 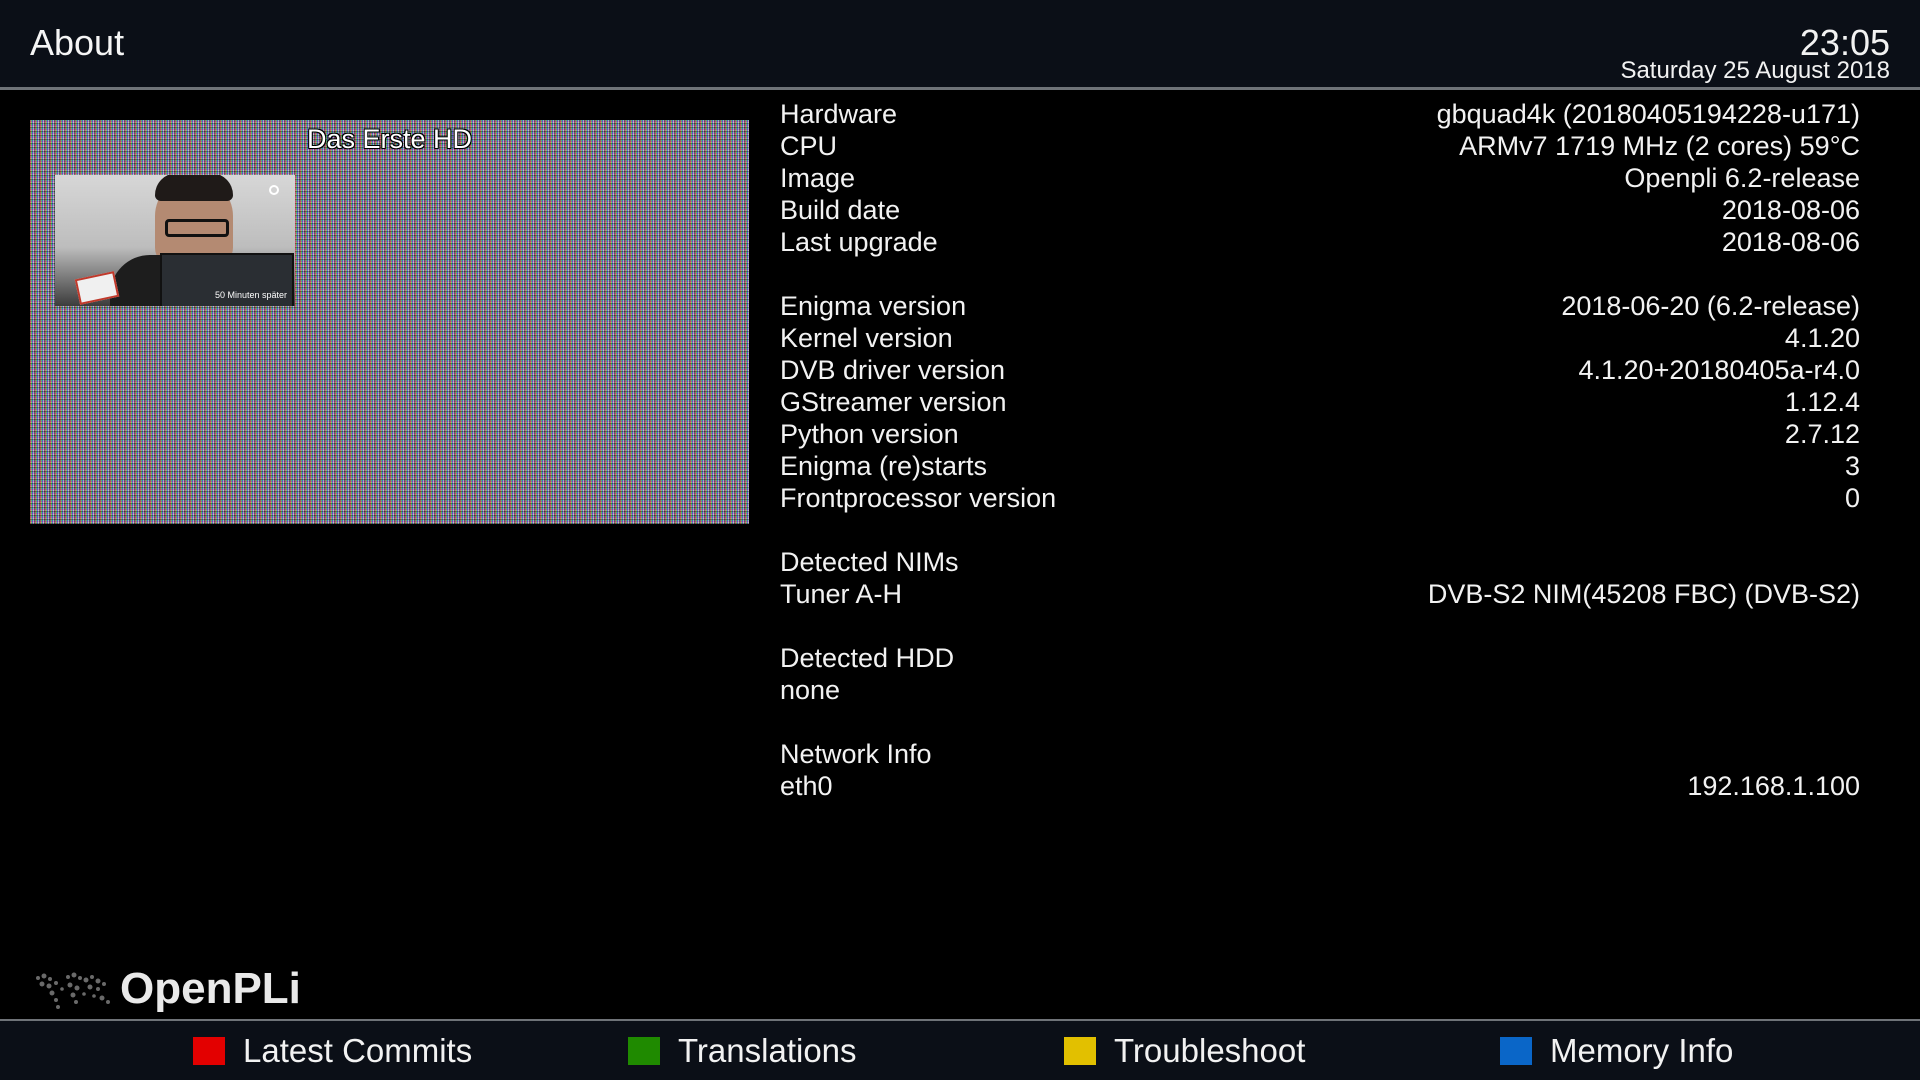 What do you see at coordinates (1320, 434) in the screenshot?
I see `info-row-python-version: Python version 2.7.12` at bounding box center [1320, 434].